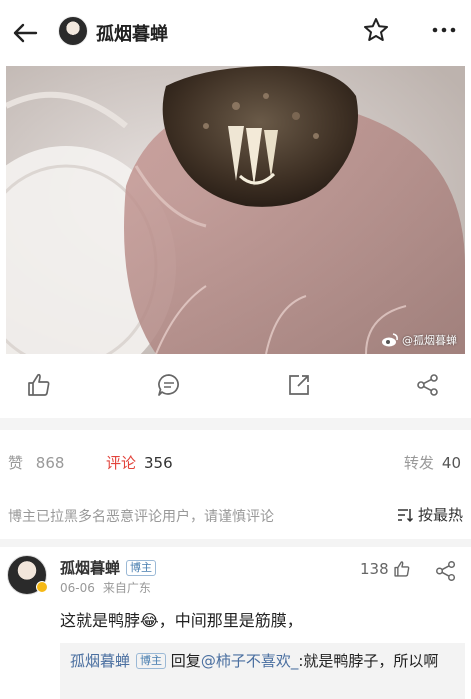  What do you see at coordinates (132, 33) in the screenshot?
I see `page-title: 孤烟暮蝉` at bounding box center [132, 33].